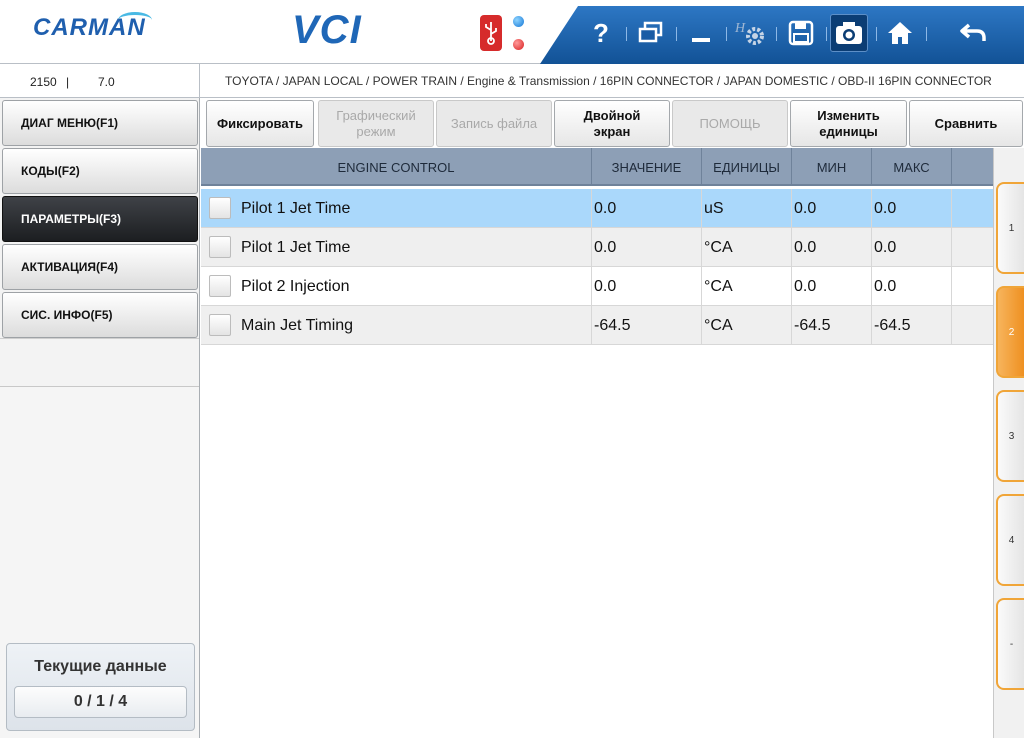 This screenshot has width=1024, height=738. I want to click on column-header-name: ENGINE CONTROL, so click(396, 167).